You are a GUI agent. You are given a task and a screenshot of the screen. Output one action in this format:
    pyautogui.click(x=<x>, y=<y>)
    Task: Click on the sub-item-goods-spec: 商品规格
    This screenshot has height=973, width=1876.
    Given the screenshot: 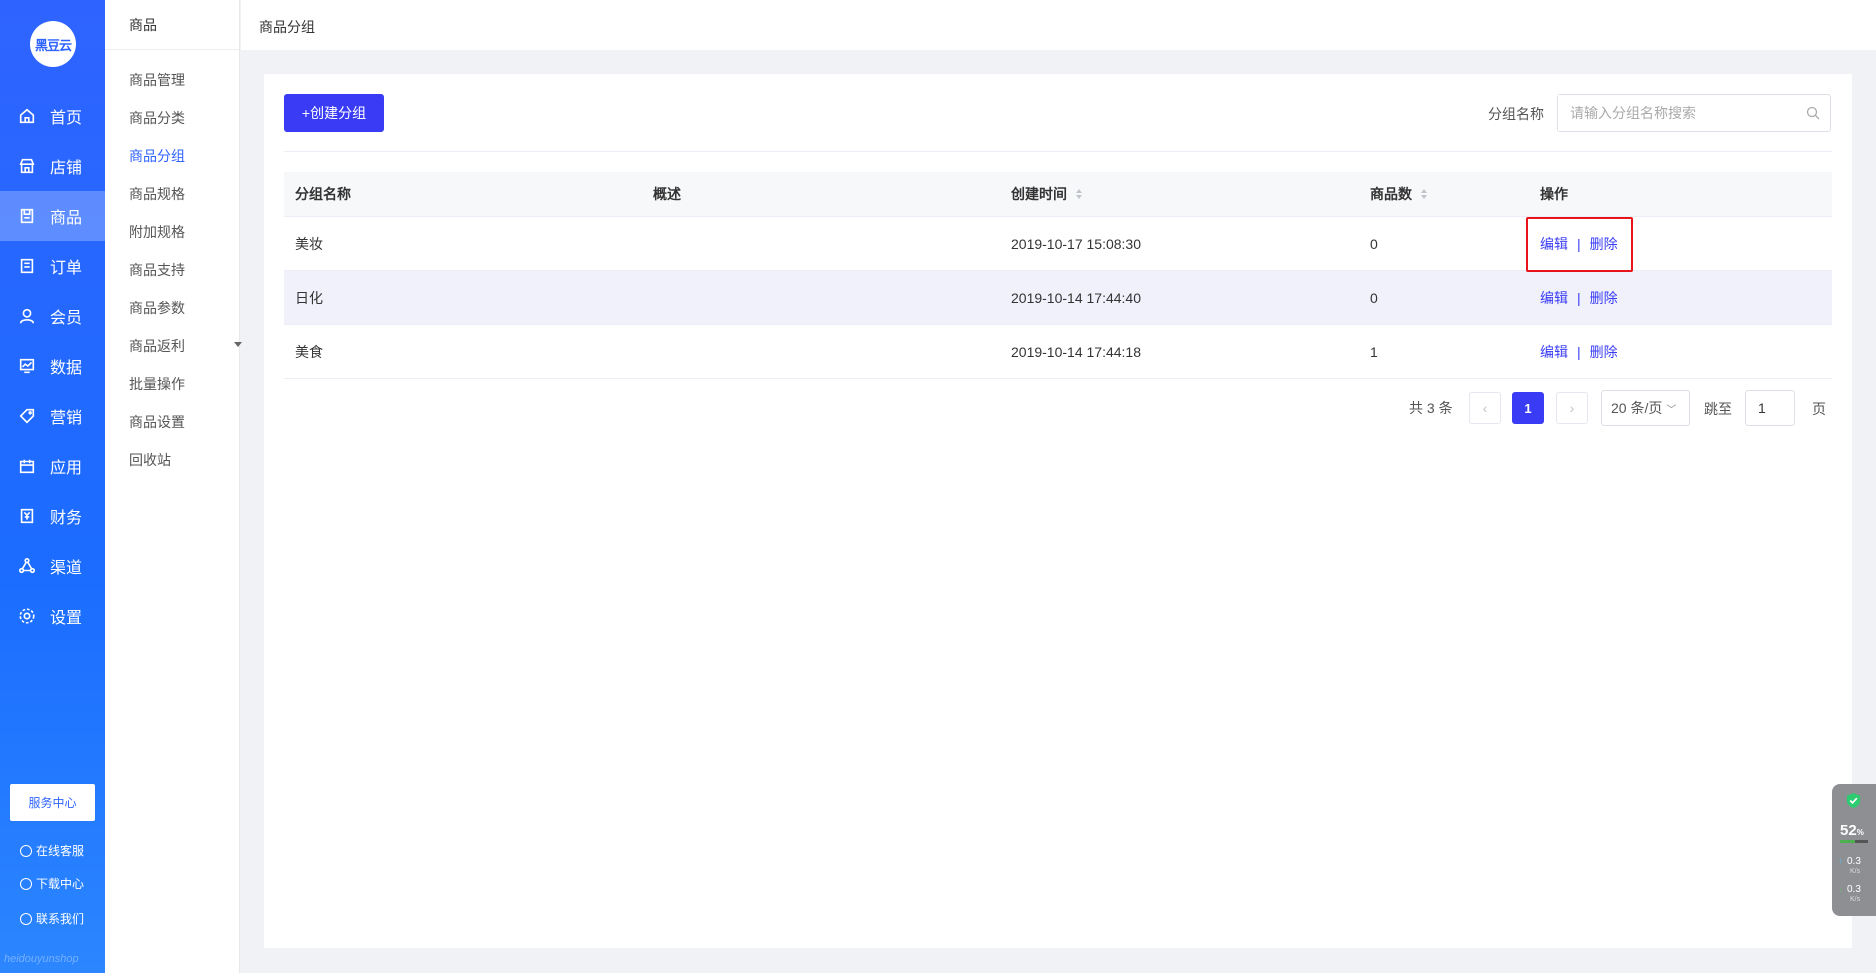 What is the action you would take?
    pyautogui.click(x=157, y=194)
    